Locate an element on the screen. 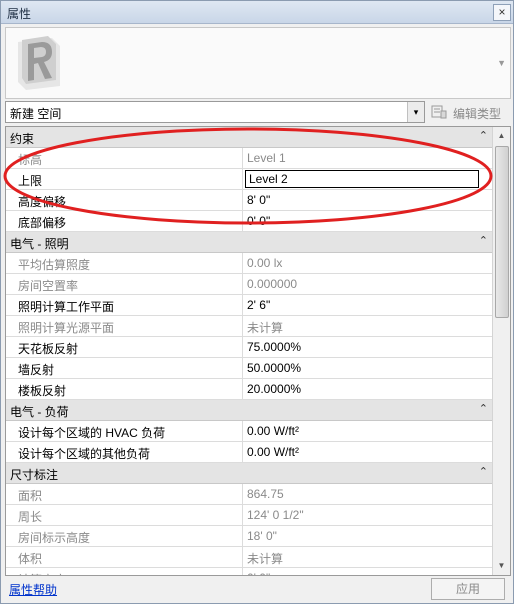  property-row: 体积 未计算 is located at coordinates (249, 557).